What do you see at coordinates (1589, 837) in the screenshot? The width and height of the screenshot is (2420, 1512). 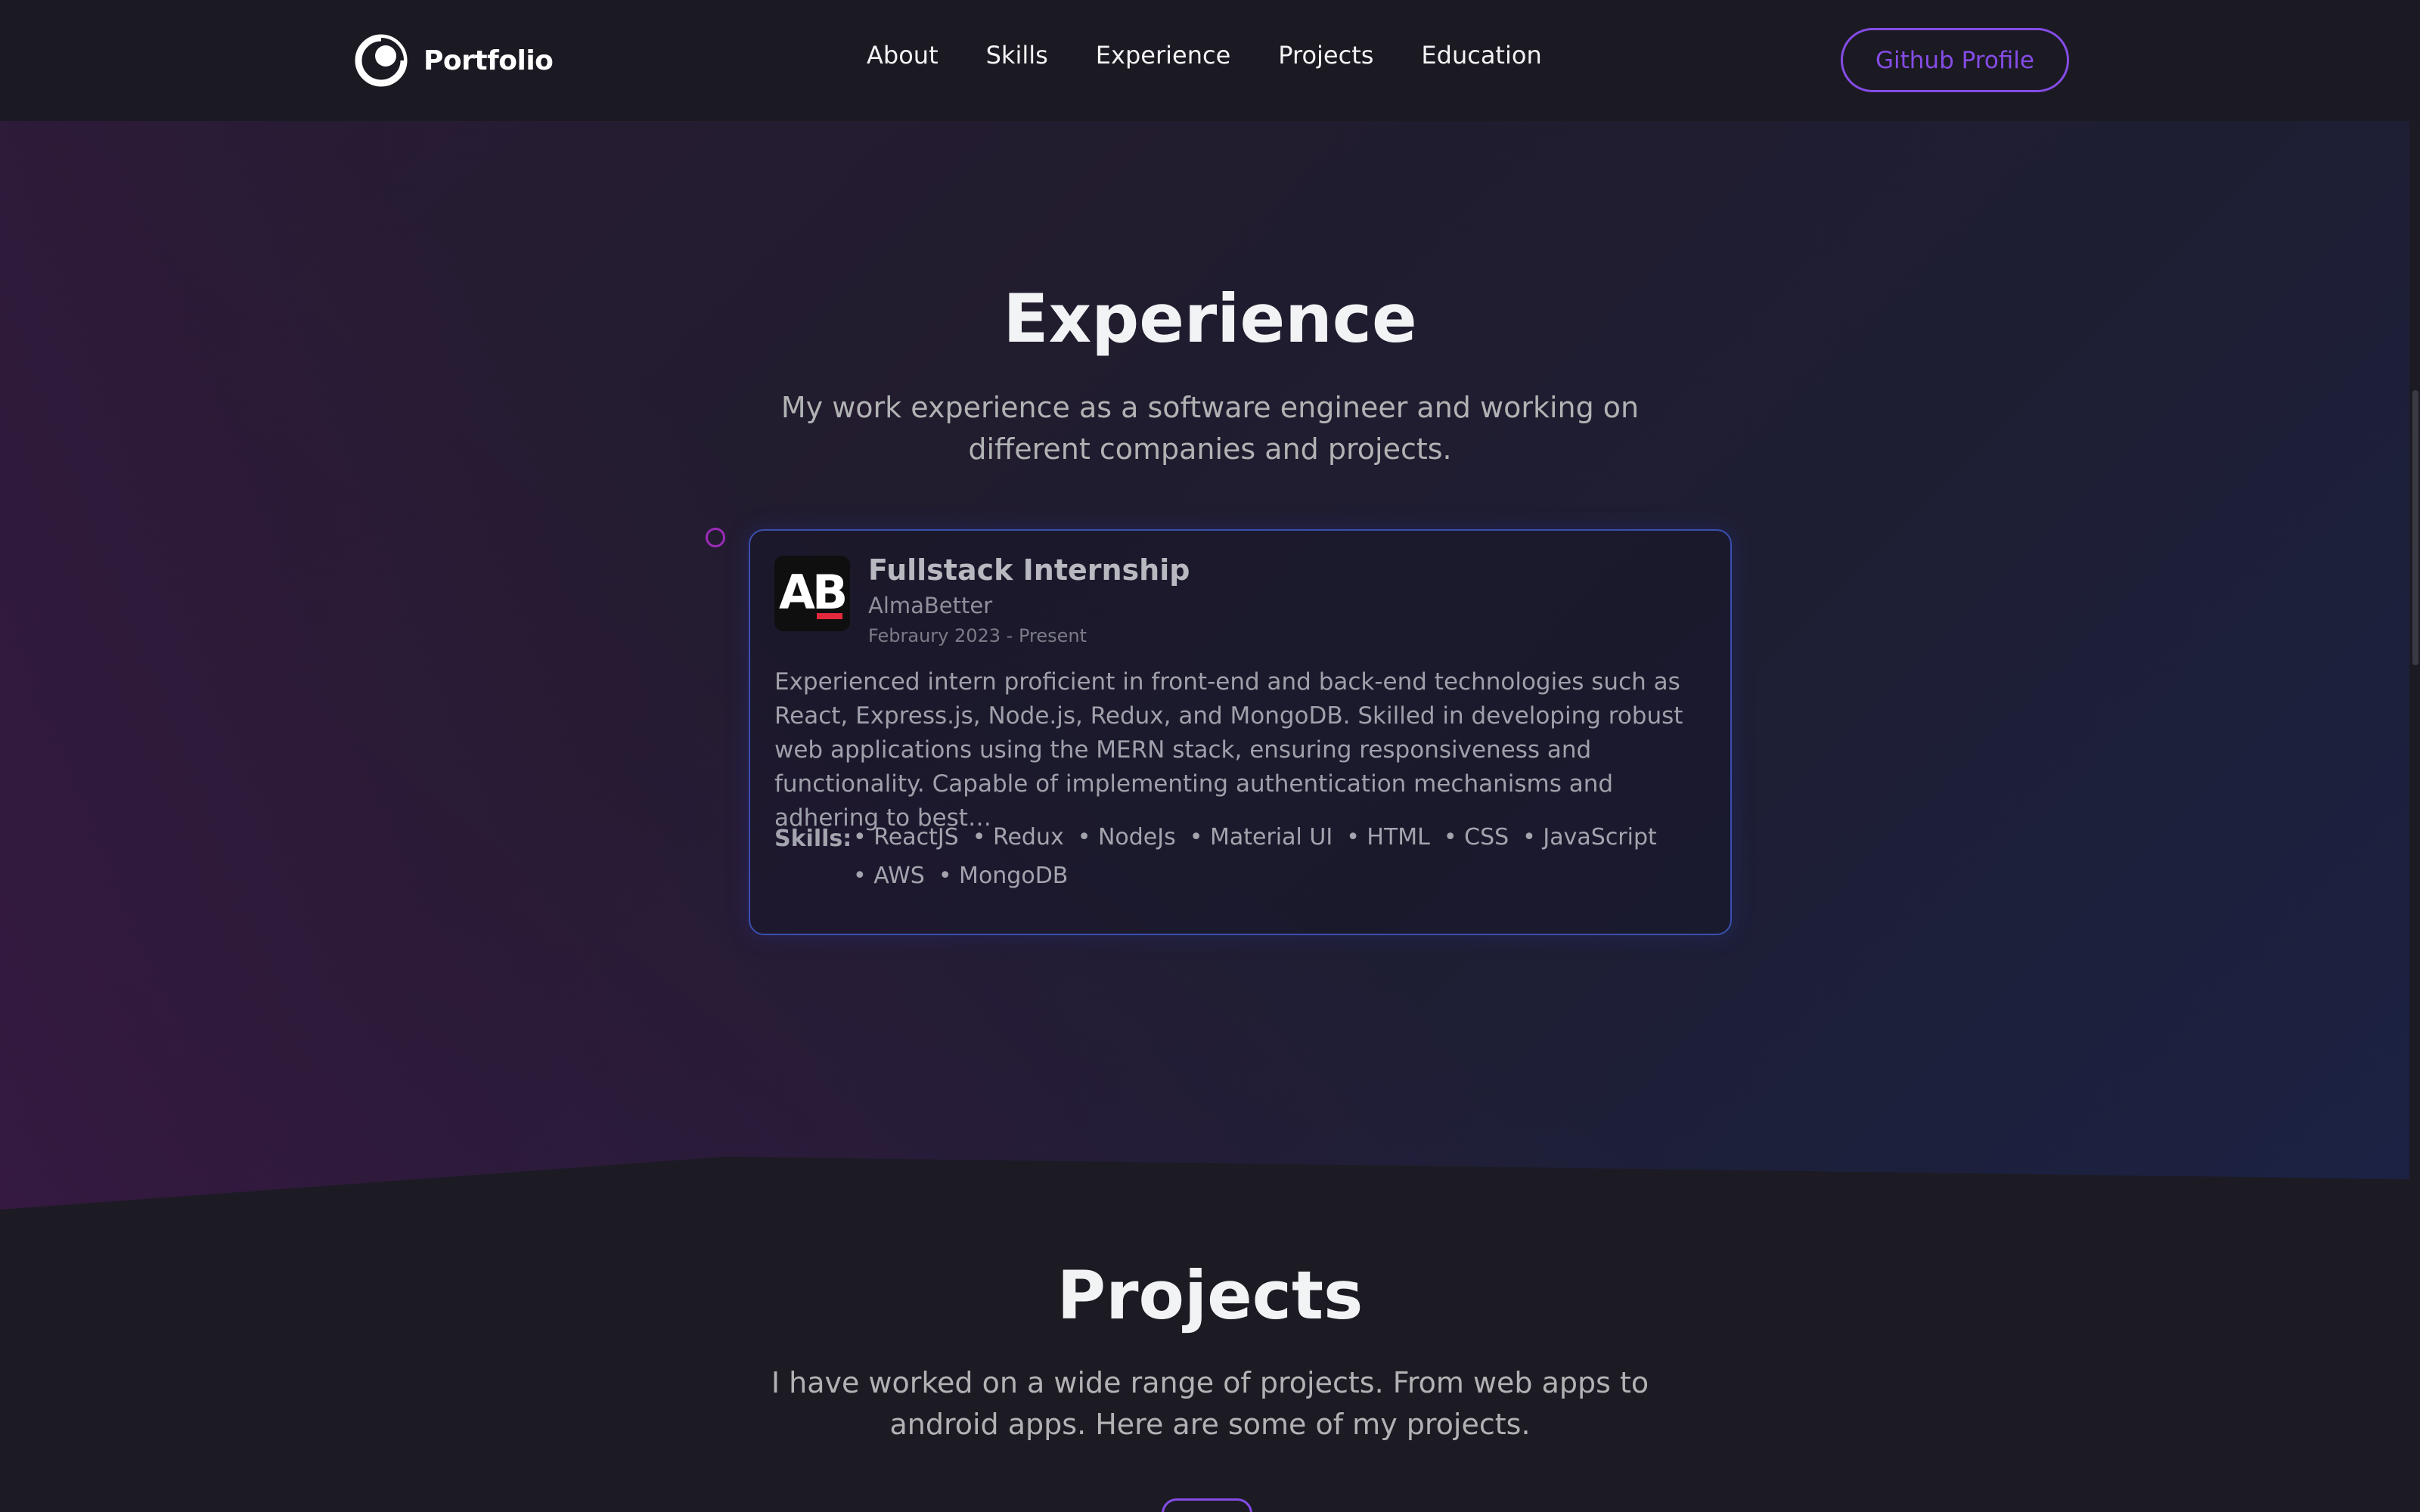 I see `skill-tag: • JavaScript` at bounding box center [1589, 837].